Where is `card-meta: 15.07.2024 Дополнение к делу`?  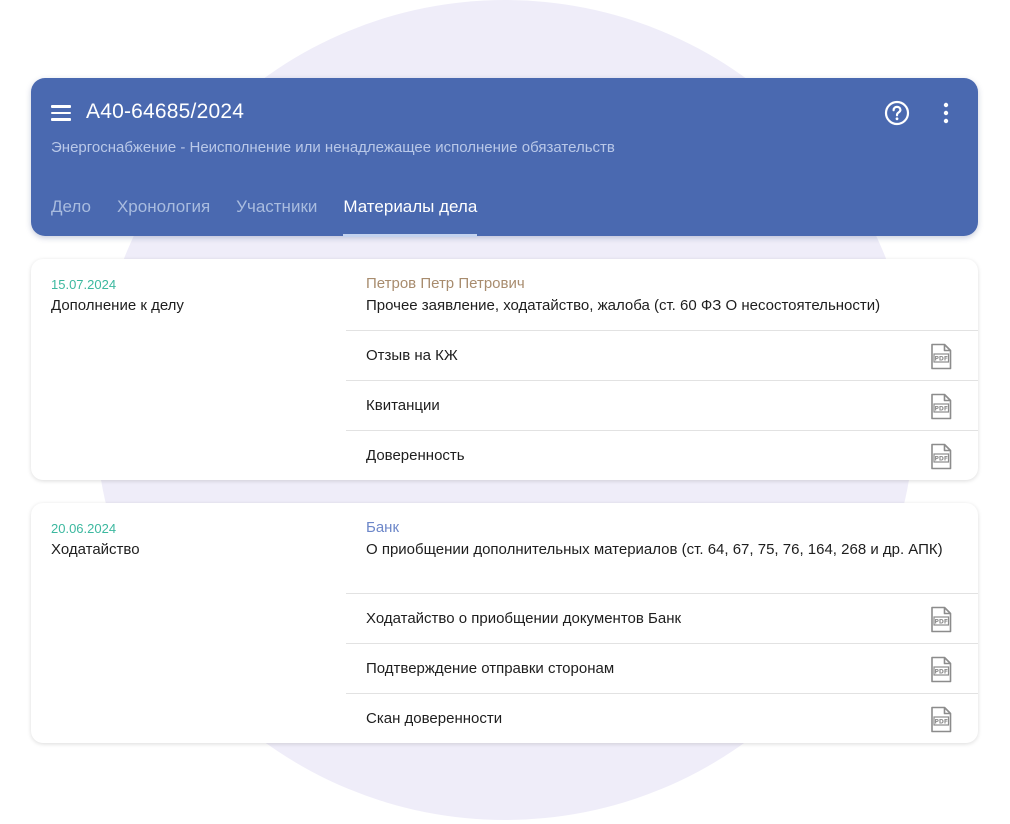
card-meta: 15.07.2024 Дополнение к делу is located at coordinates (117, 295).